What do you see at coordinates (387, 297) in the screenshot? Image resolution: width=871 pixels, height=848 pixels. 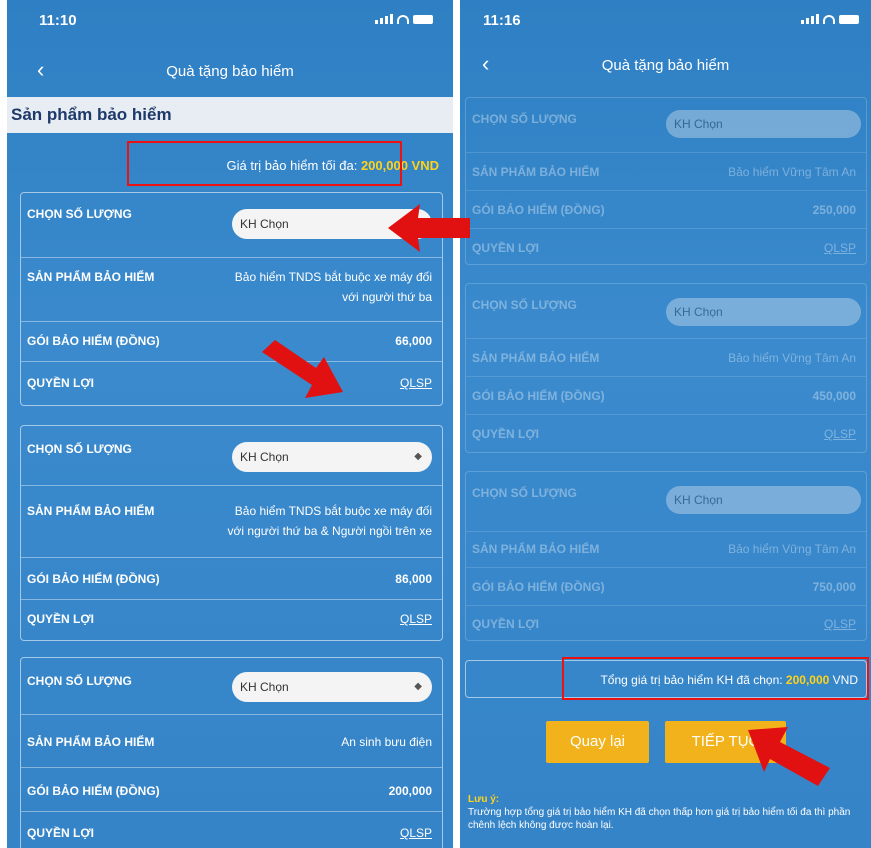 I see `product-name-line2: với người thứ ba` at bounding box center [387, 297].